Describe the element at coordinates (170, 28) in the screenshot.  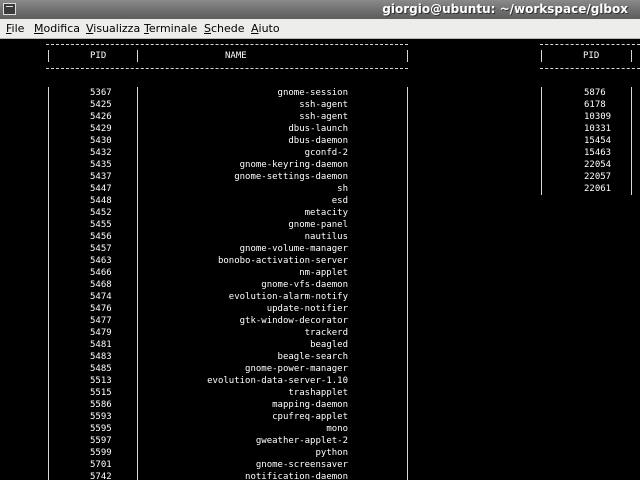
I see `menu-terminale: Terminale` at that location.